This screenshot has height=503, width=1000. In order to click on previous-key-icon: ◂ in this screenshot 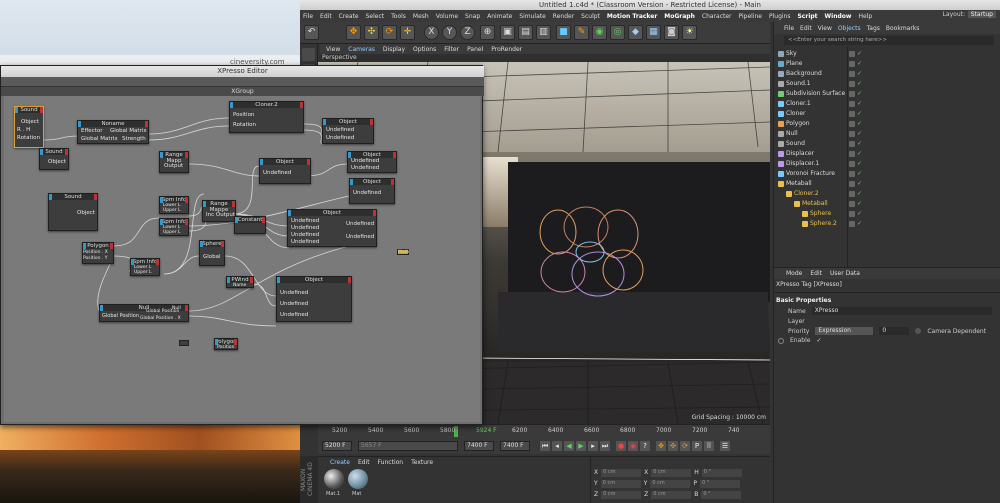, I will do `click(557, 446)`.